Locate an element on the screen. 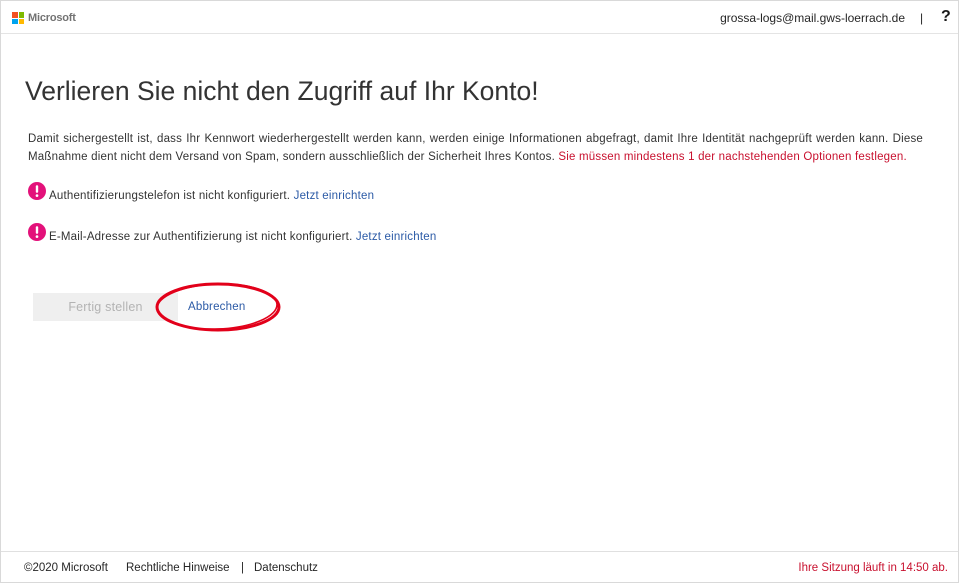 The width and height of the screenshot is (960, 585). session-timeout-notice: Ihre Sitzung läuft in 14:50 ab. is located at coordinates (873, 568).